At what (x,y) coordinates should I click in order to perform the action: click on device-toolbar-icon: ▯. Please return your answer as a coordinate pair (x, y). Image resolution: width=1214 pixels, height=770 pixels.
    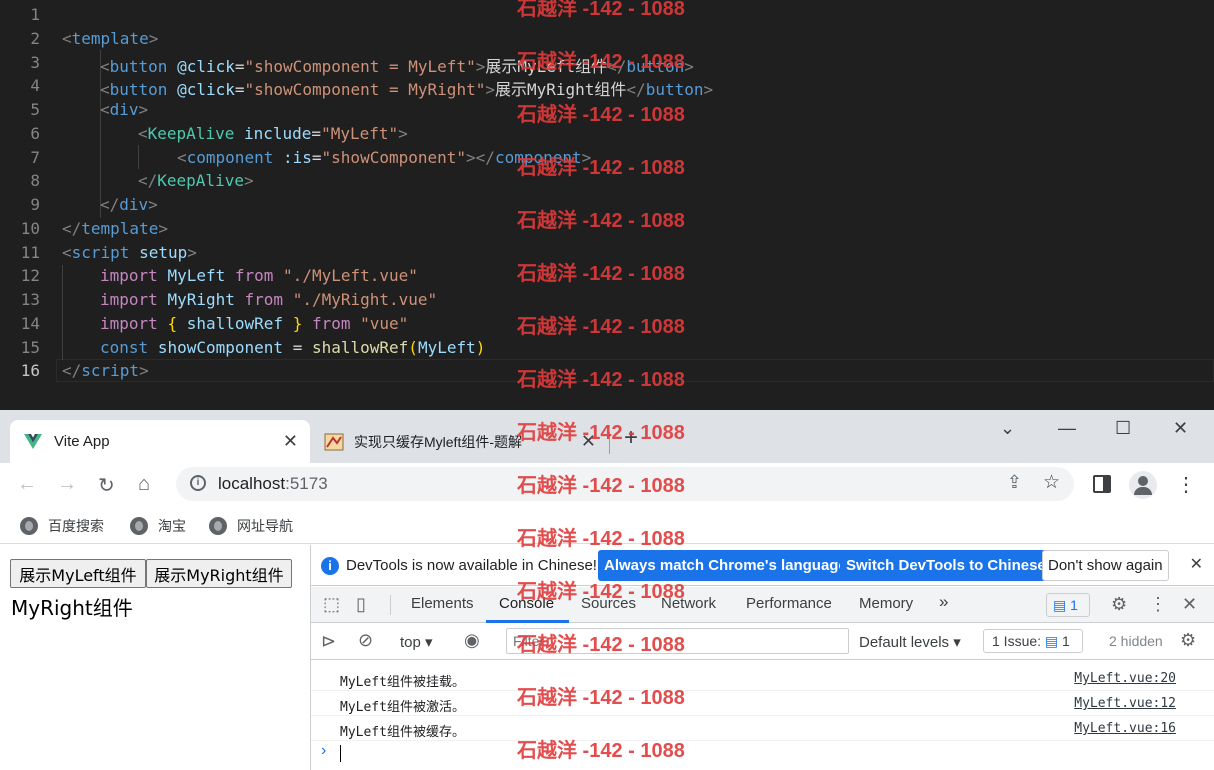
    Looking at the image, I should click on (361, 604).